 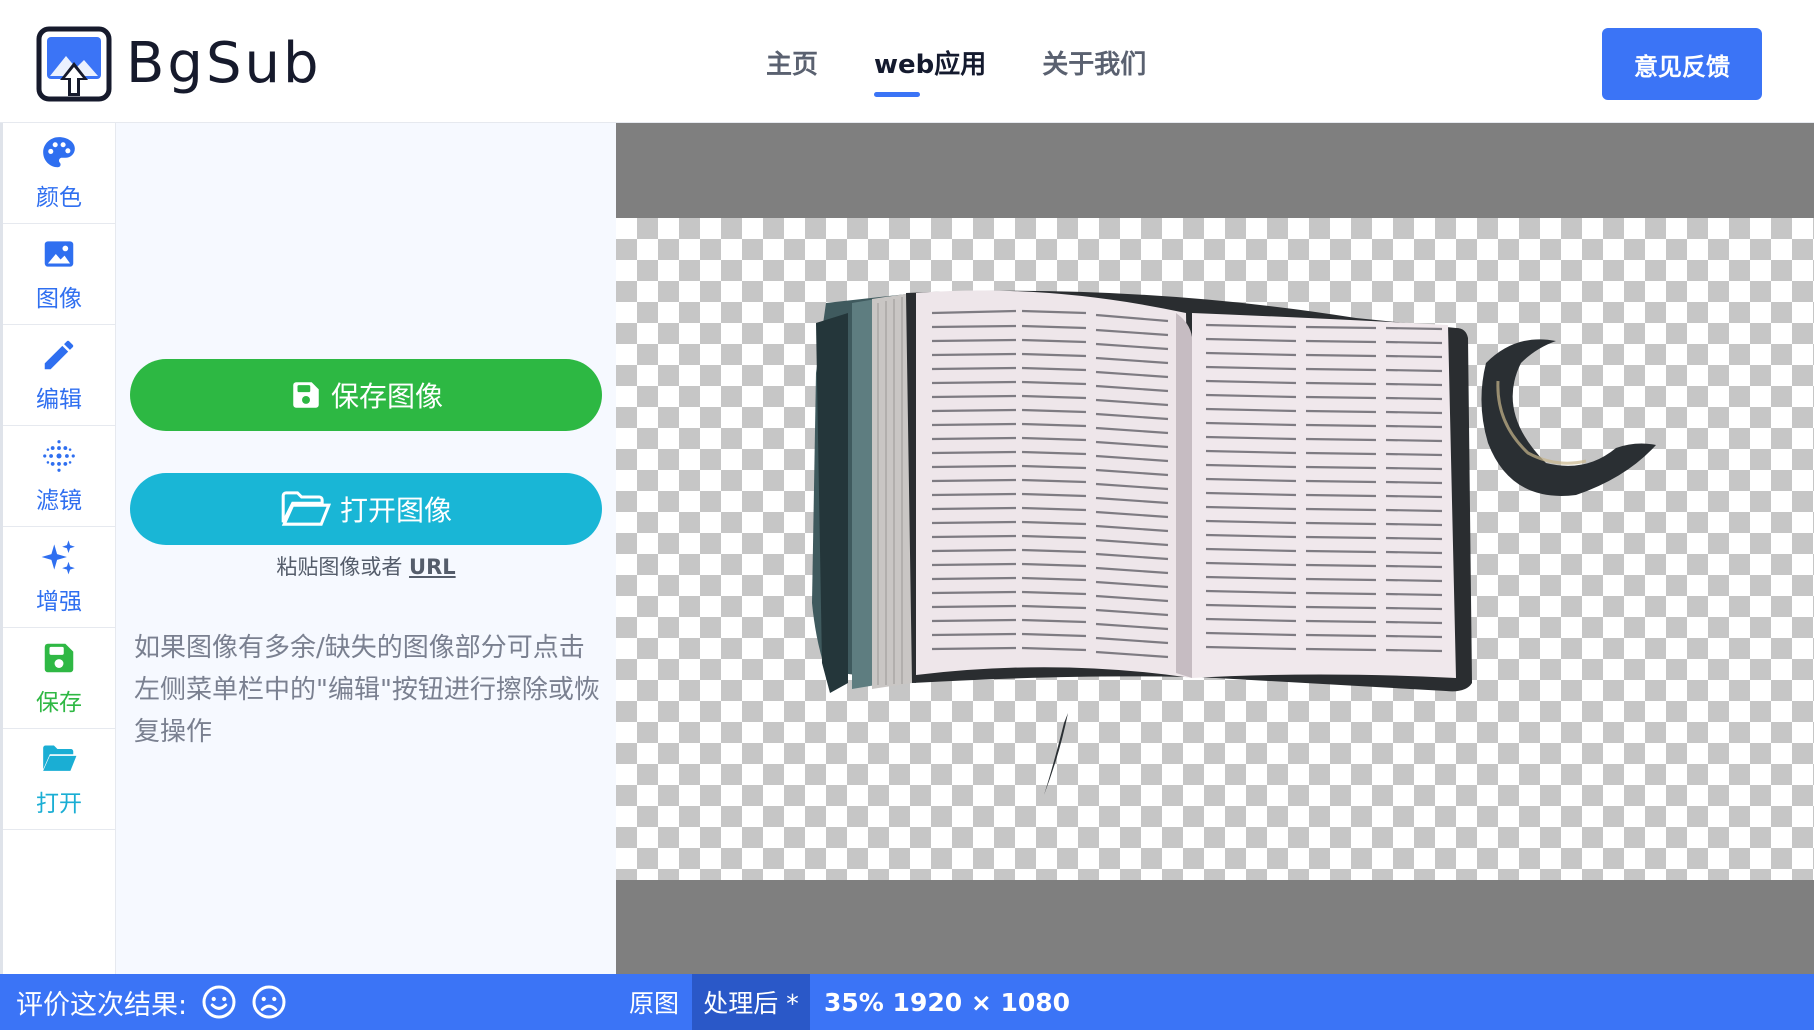 What do you see at coordinates (59, 501) in the screenshot?
I see `sidebar-item-label: 滤镜` at bounding box center [59, 501].